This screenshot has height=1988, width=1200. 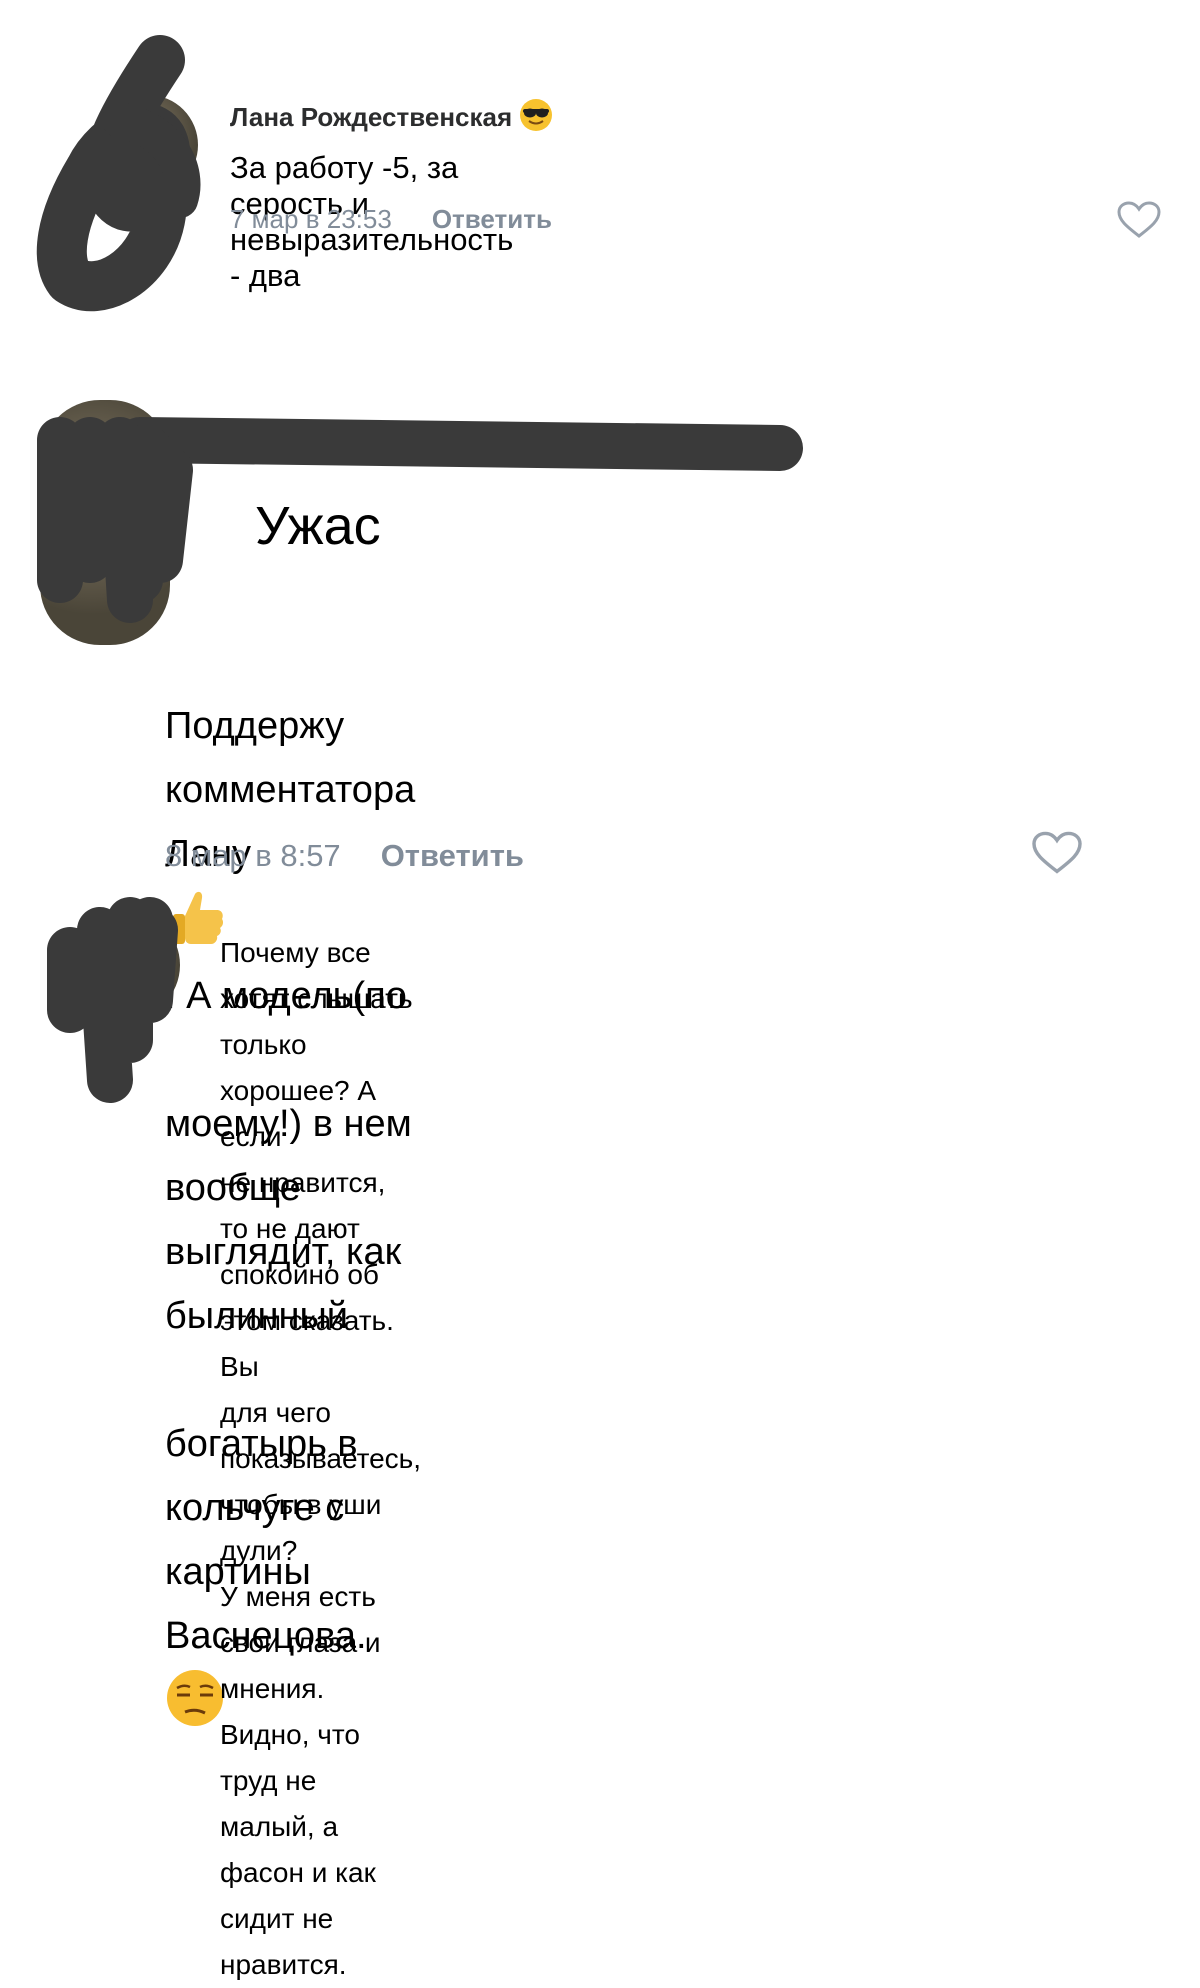 What do you see at coordinates (253, 855) in the screenshot?
I see `comment-date: 8 мар в 8:57` at bounding box center [253, 855].